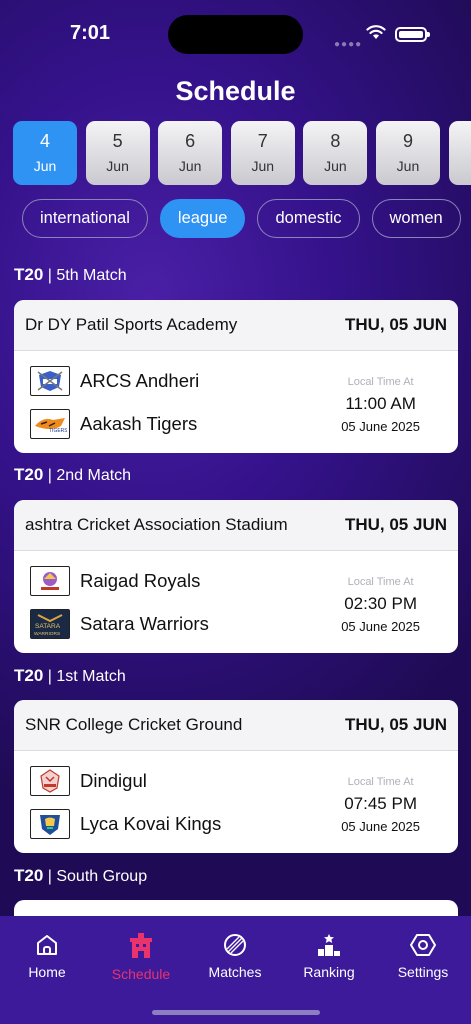 This screenshot has width=471, height=1024. Describe the element at coordinates (262, 141) in the screenshot. I see `date-day: 7` at that location.